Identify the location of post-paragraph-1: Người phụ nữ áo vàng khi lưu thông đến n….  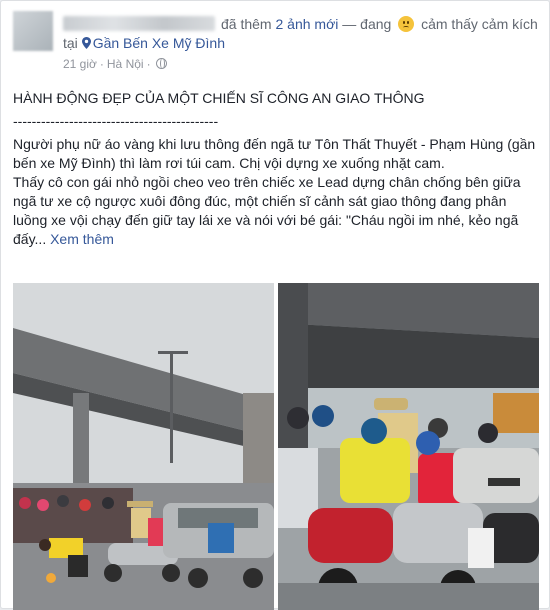
(274, 153).